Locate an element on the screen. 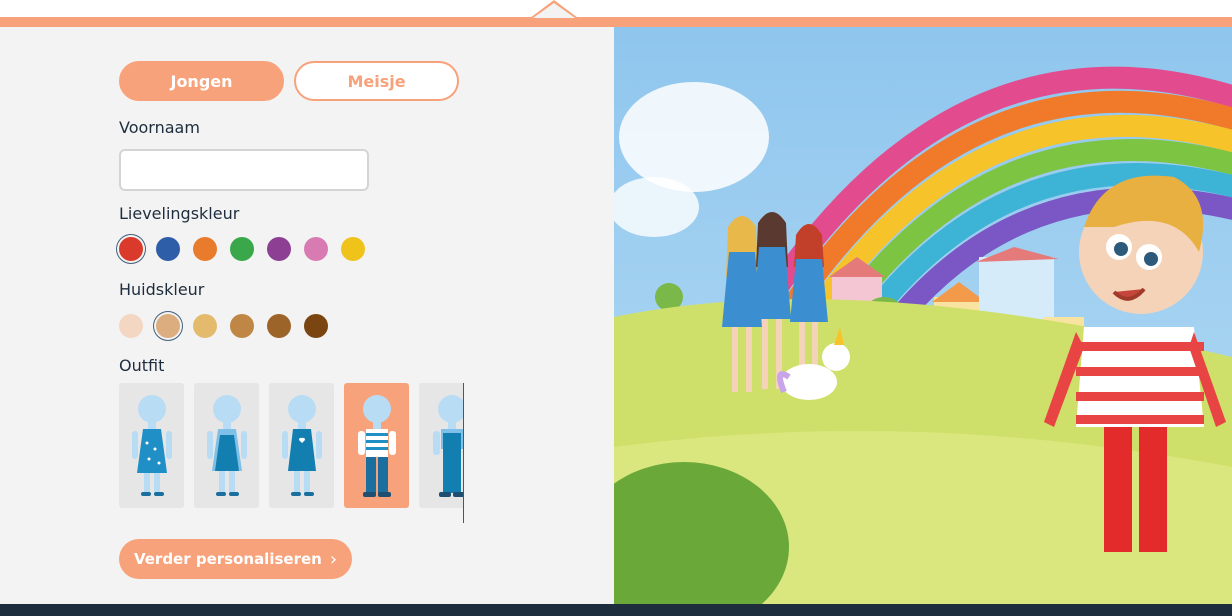  outfit-label: Outfit is located at coordinates (142, 365).